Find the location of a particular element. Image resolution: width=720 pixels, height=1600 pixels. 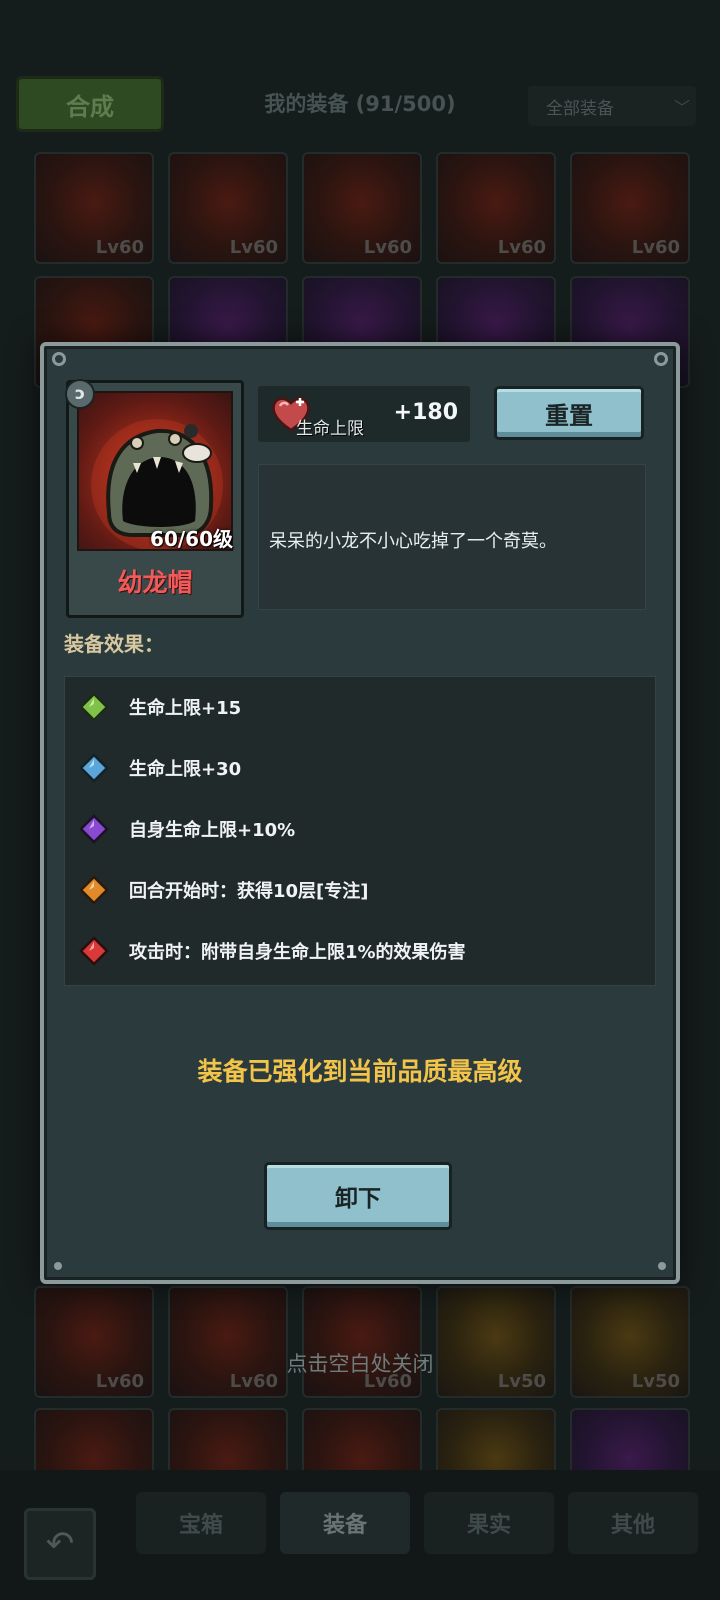

item-description: 呆呆的小龙不小心吃掉了一个奇莫。 is located at coordinates (413, 541).